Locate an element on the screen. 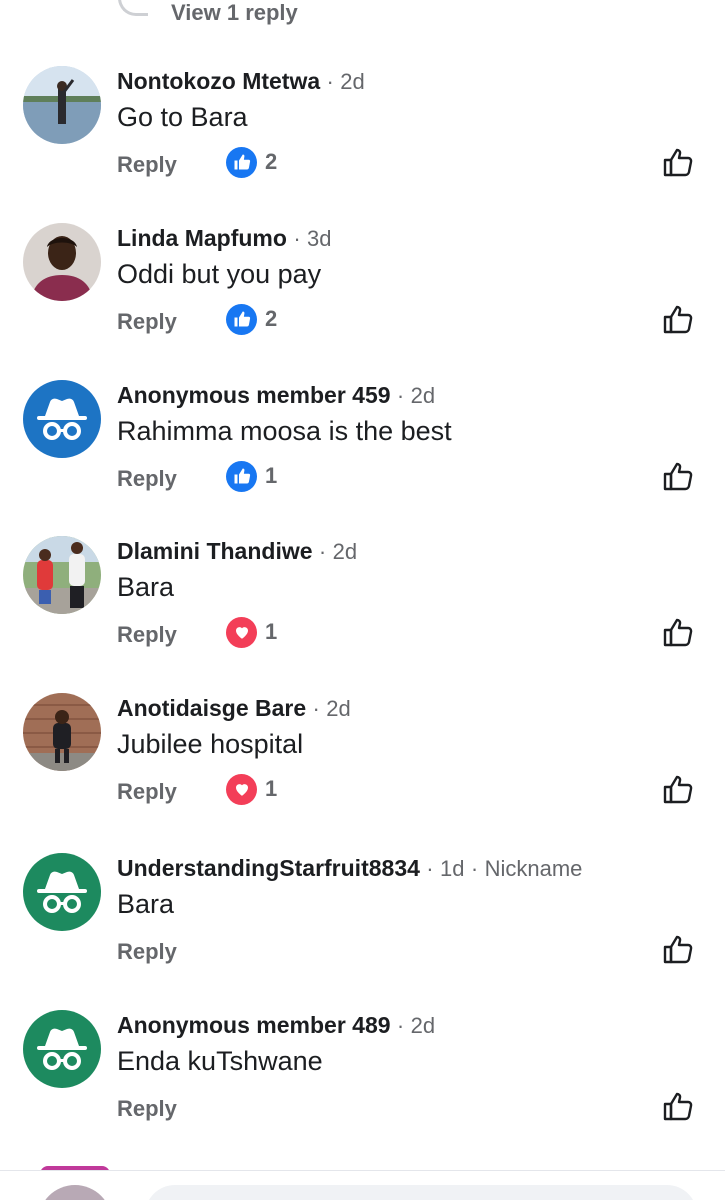 This screenshot has width=725, height=1200. comment-text: Enda kuTshwane is located at coordinates (220, 1061).